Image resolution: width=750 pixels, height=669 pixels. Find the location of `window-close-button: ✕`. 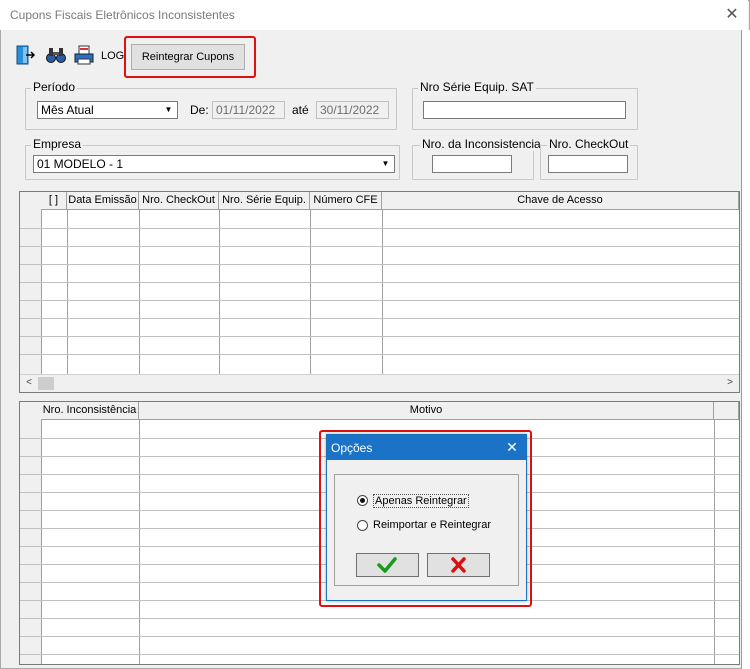

window-close-button: ✕ is located at coordinates (732, 15).